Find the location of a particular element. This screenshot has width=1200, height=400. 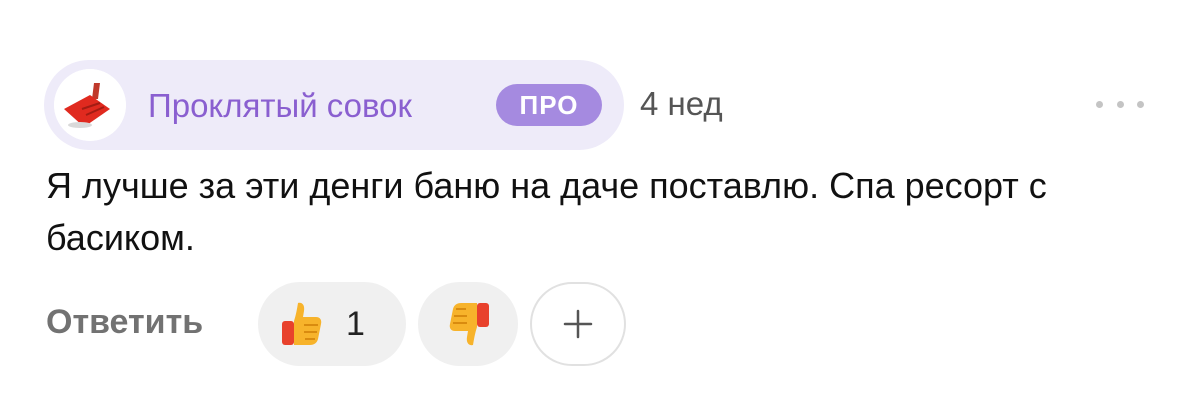

like-count: 1 is located at coordinates (355, 323).